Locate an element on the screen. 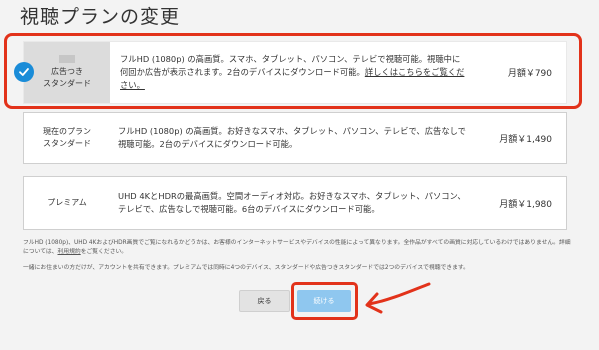  back-button: 戻る is located at coordinates (264, 301).